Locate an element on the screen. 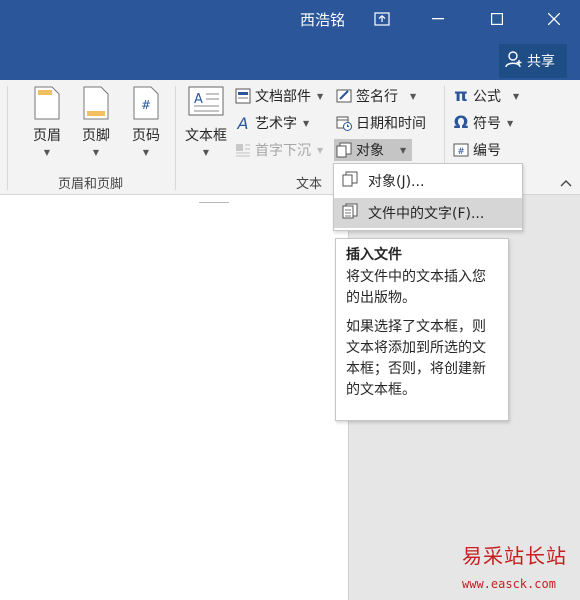 Image resolution: width=580 pixels, height=600 pixels. drop-cap-button: 首字下沉 ▼ is located at coordinates (279, 150).